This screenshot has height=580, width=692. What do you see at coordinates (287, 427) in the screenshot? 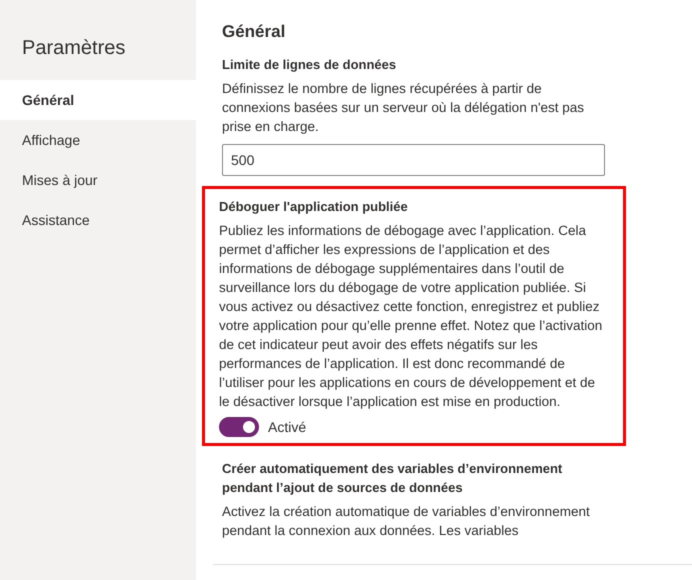
I see `toggle-label: Activé` at bounding box center [287, 427].